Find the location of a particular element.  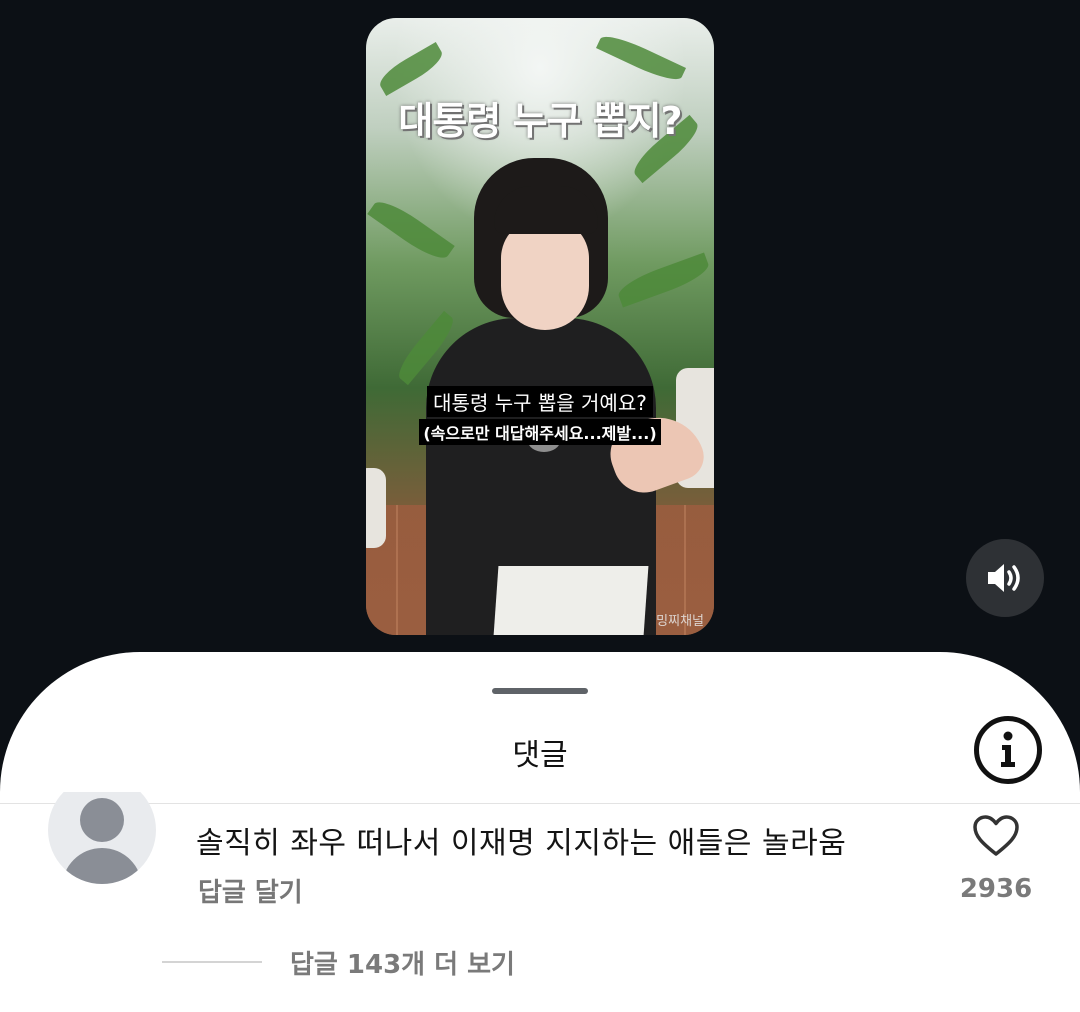

info-icon is located at coordinates (1008, 749).